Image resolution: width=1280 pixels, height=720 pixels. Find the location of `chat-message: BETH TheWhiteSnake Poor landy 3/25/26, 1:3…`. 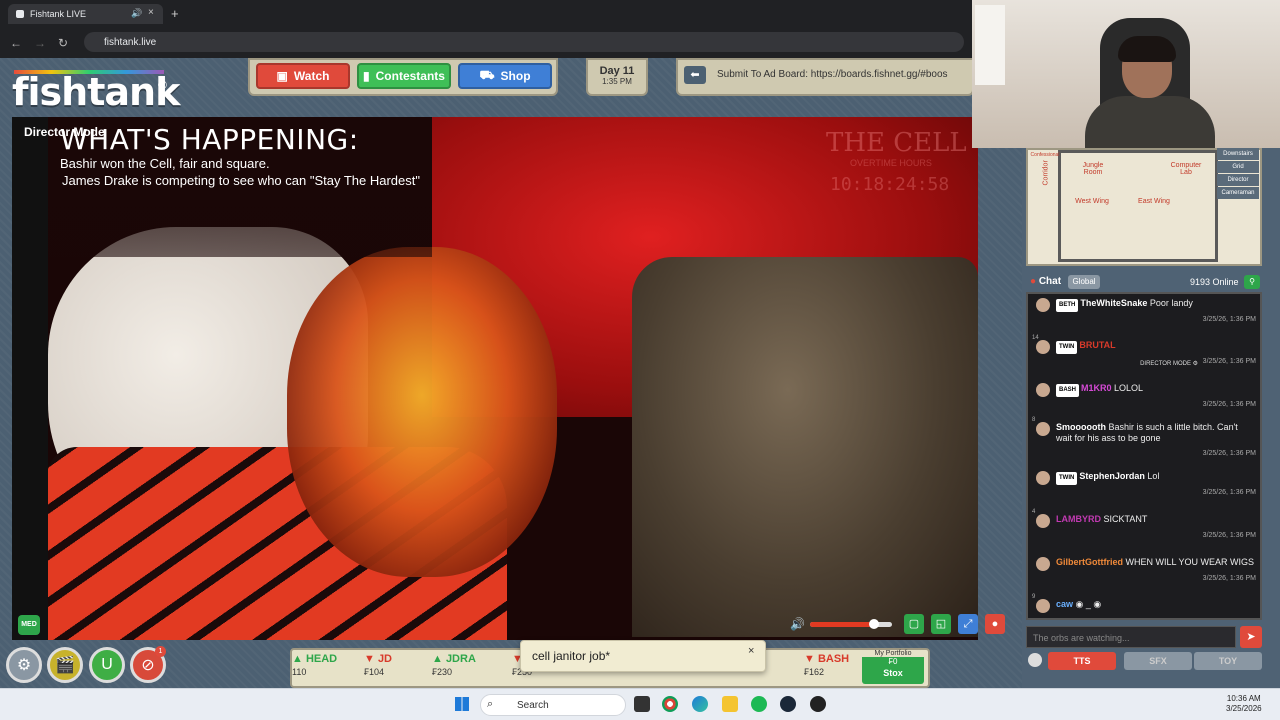

chat-message: BETH TheWhiteSnake Poor landy 3/25/26, 1:3… is located at coordinates (1146, 316).